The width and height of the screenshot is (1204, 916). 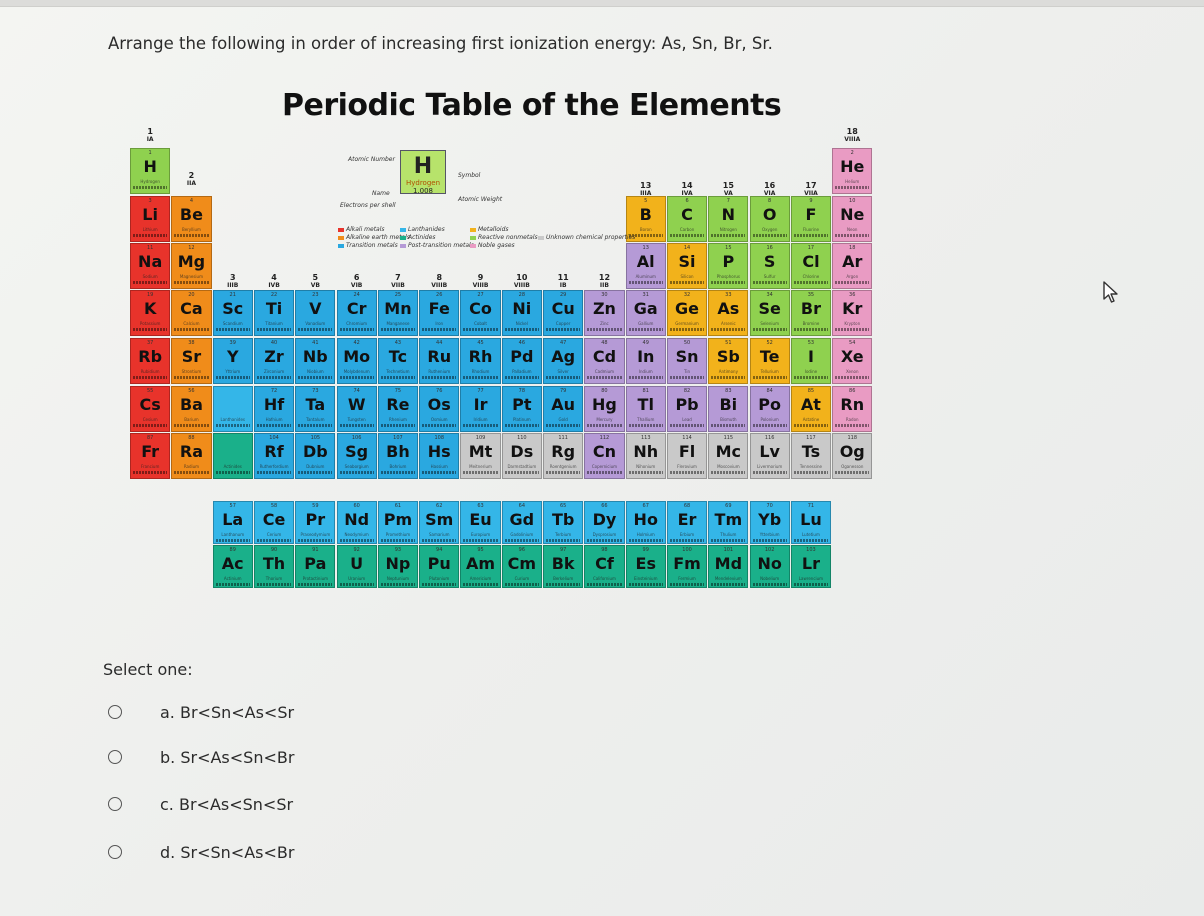 What do you see at coordinates (811, 451) in the screenshot?
I see `element-symbol: Ts` at bounding box center [811, 451].